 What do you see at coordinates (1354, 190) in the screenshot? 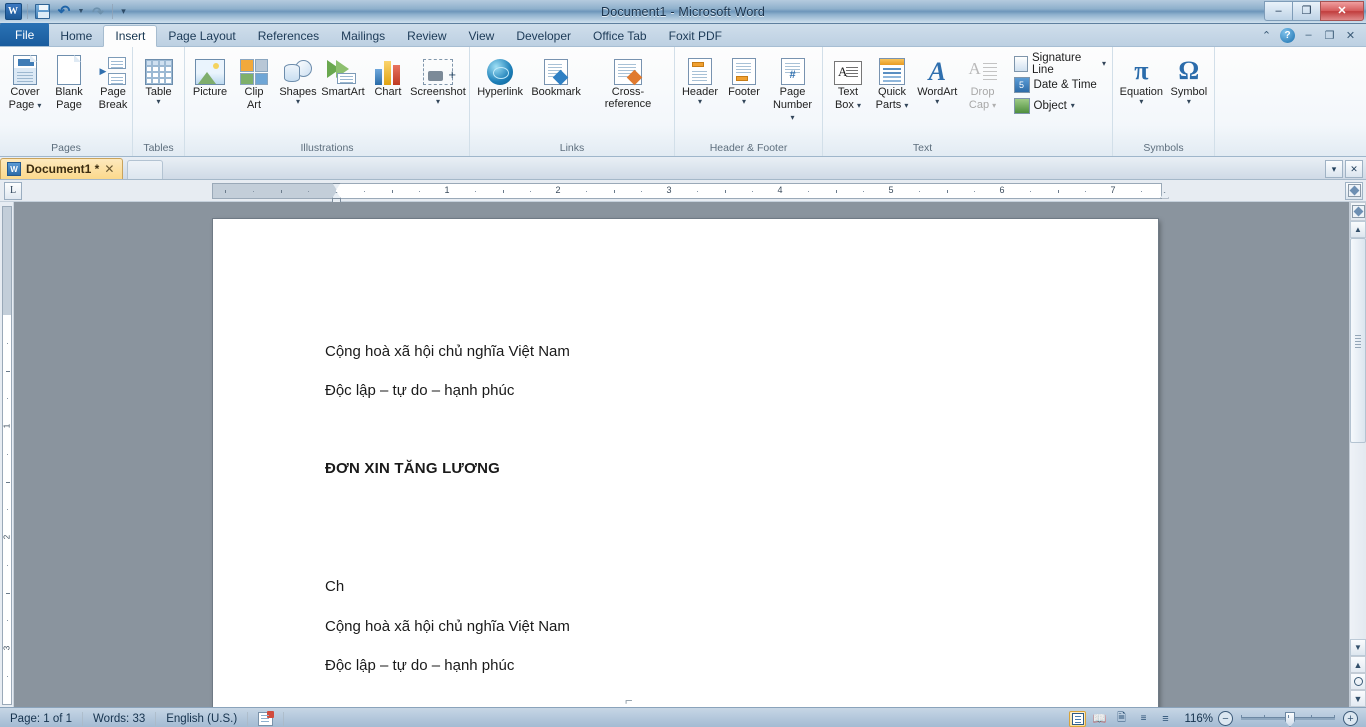
I see `select-browse-object-top-icon` at bounding box center [1354, 190].